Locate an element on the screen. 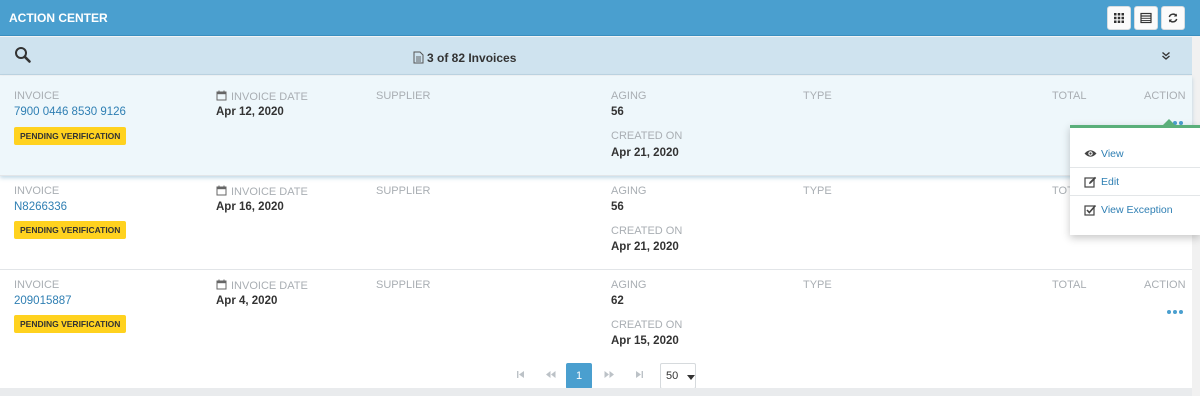  menu-arrow is located at coordinates (1169, 122).